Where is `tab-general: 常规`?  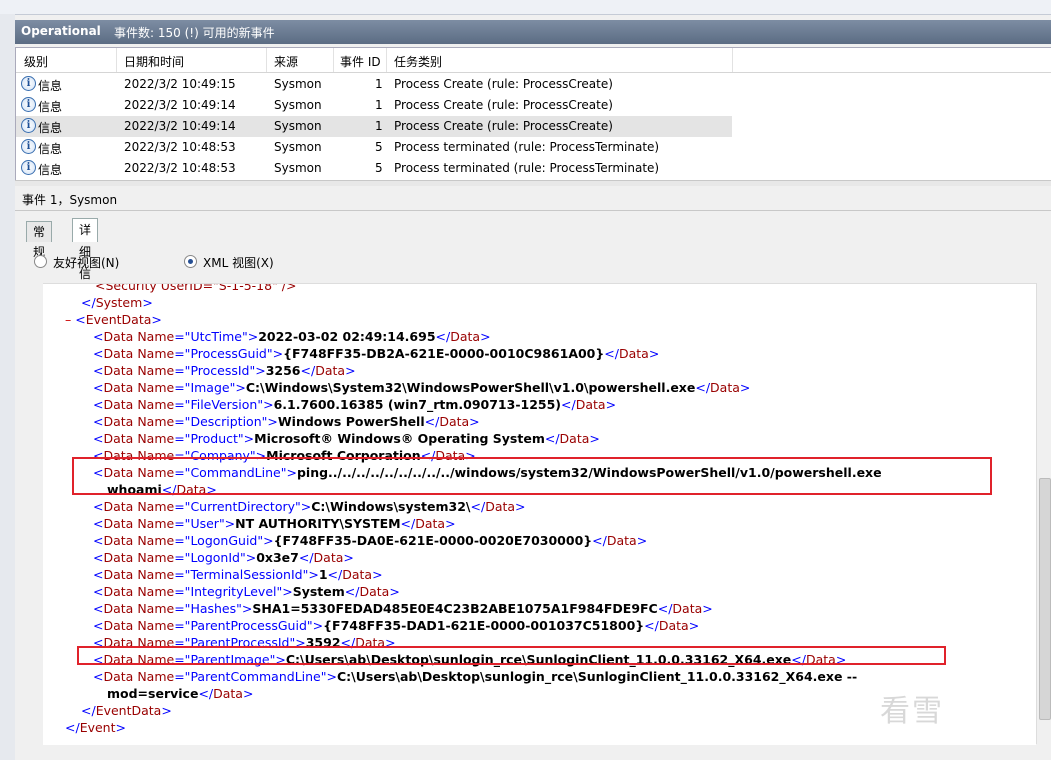 tab-general: 常规 is located at coordinates (39, 240).